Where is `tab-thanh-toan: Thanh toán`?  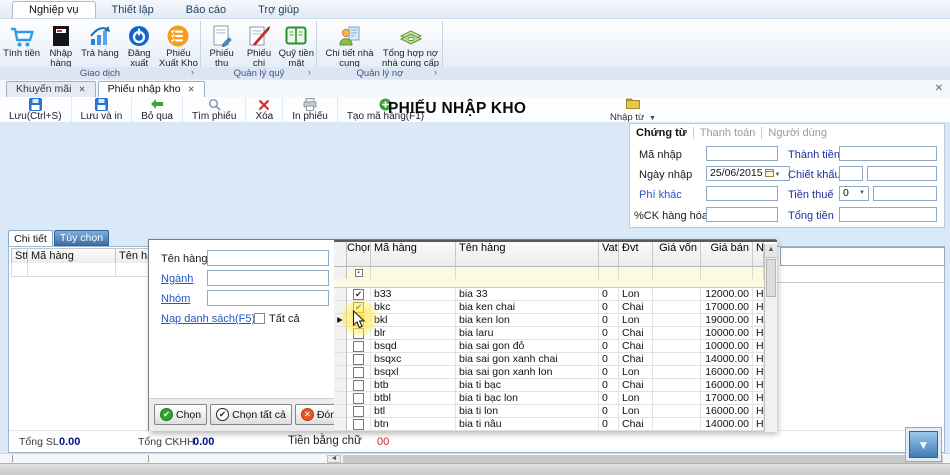 tab-thanh-toan: Thanh toán is located at coordinates (728, 133).